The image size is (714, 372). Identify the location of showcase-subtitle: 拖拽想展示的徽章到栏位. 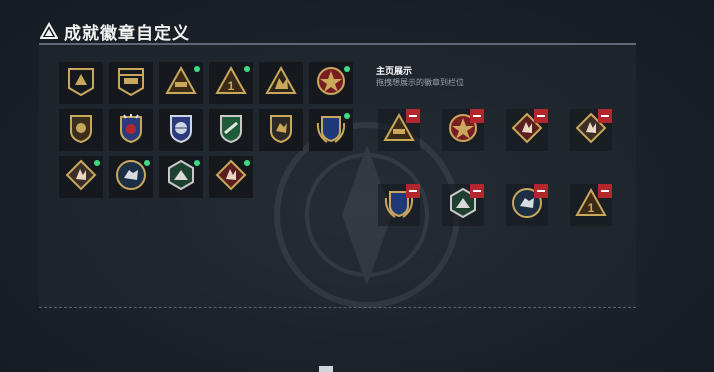
(420, 82).